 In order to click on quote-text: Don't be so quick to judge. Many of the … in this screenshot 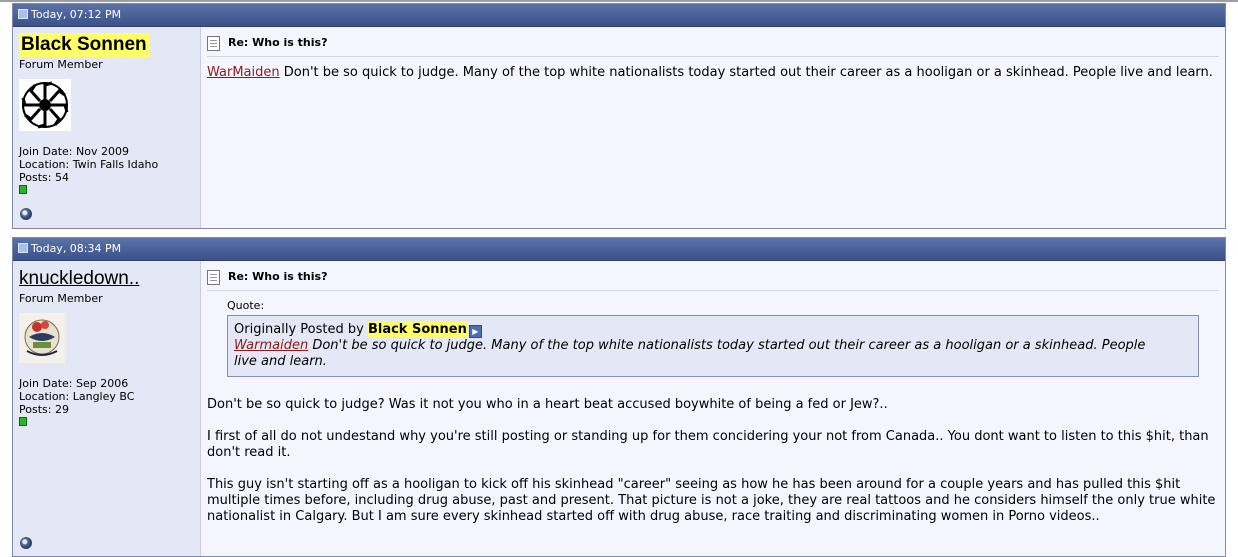, I will do `click(690, 353)`.